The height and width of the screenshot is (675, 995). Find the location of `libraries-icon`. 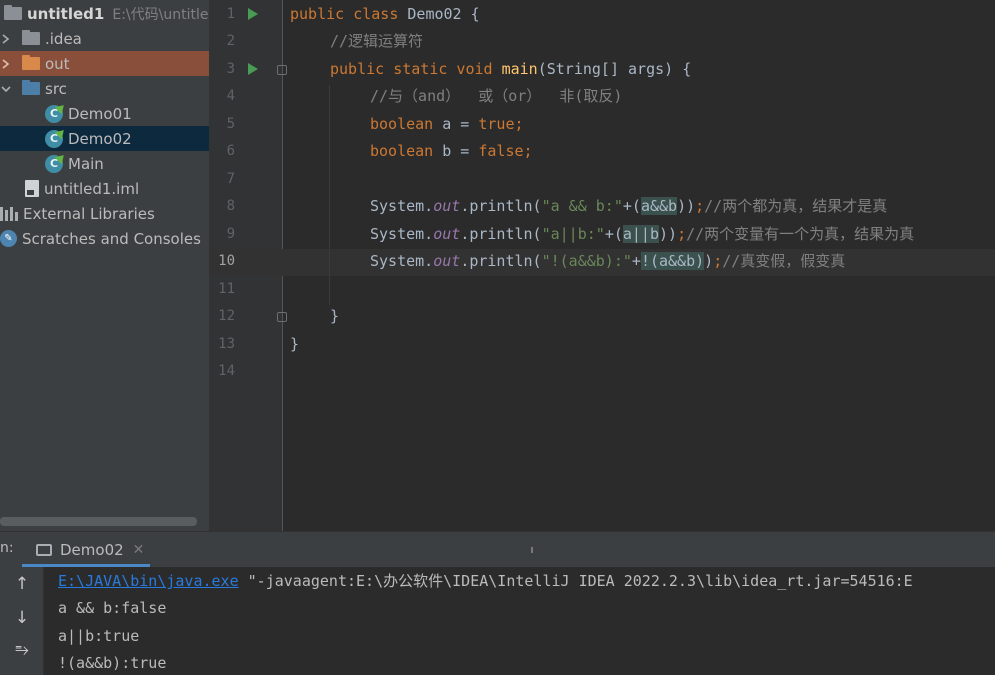

libraries-icon is located at coordinates (9, 213).